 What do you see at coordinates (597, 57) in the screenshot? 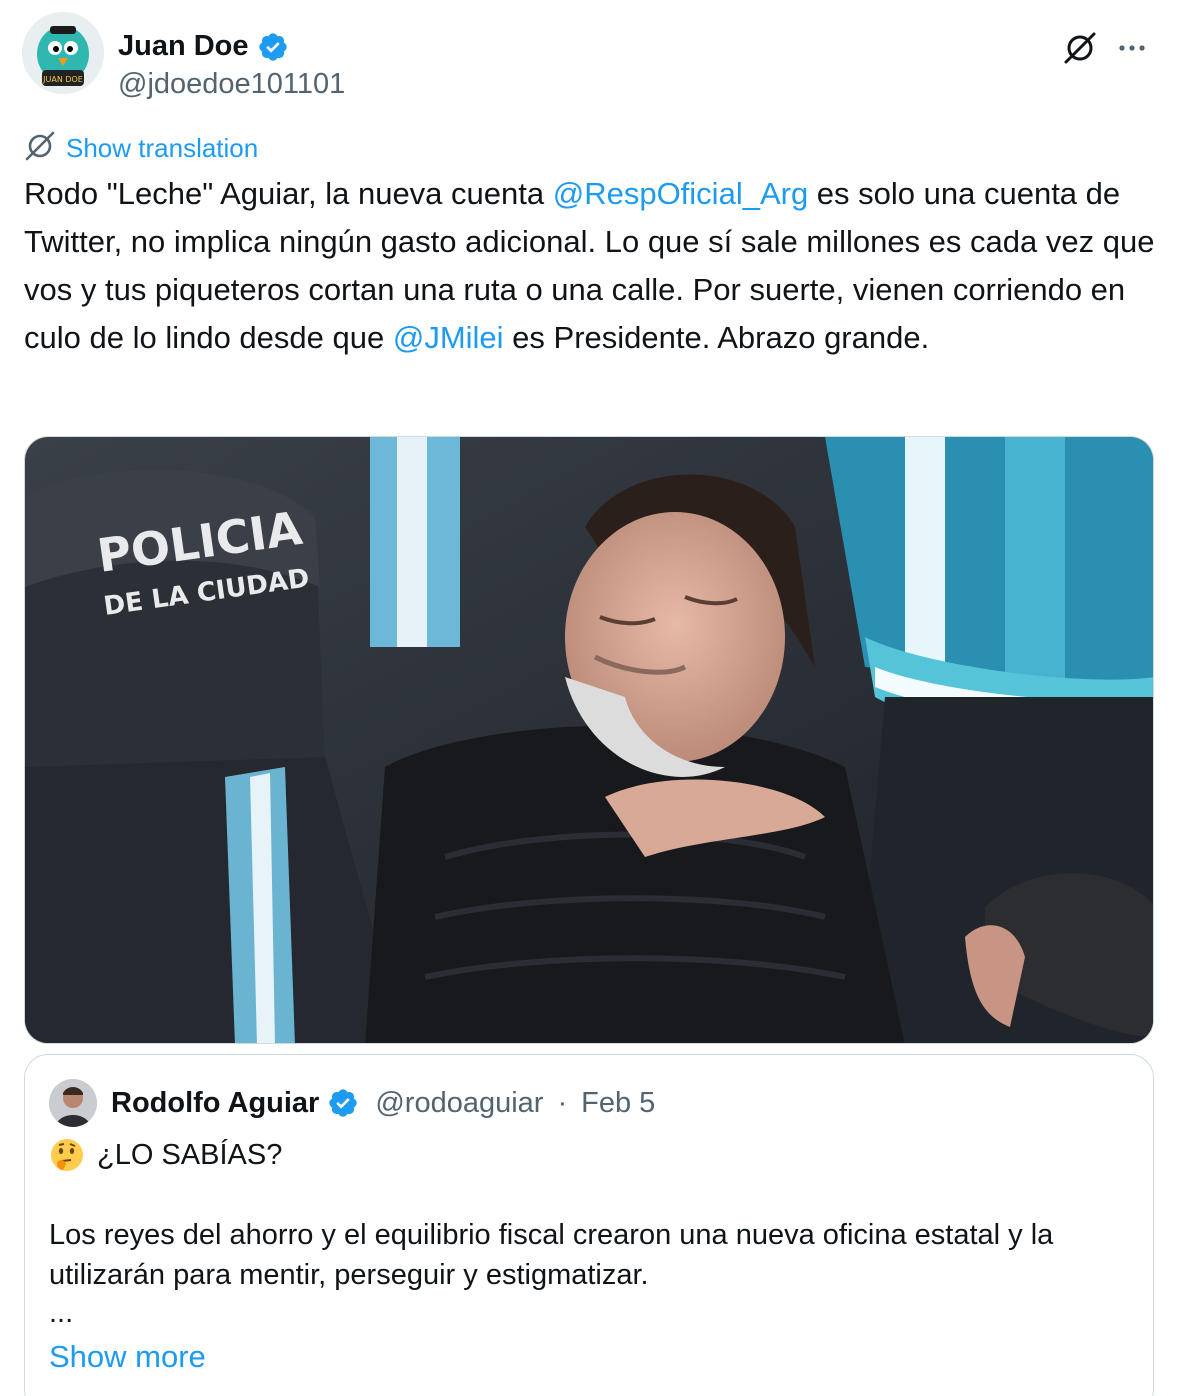
I see `tweet-header: JUAN DOE Juan Doe @jdoedoe101101` at bounding box center [597, 57].